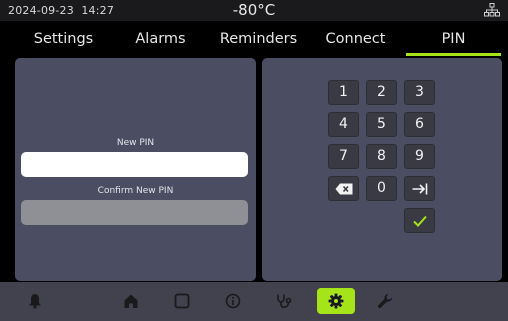  I want to click on confirm-key, so click(419, 220).